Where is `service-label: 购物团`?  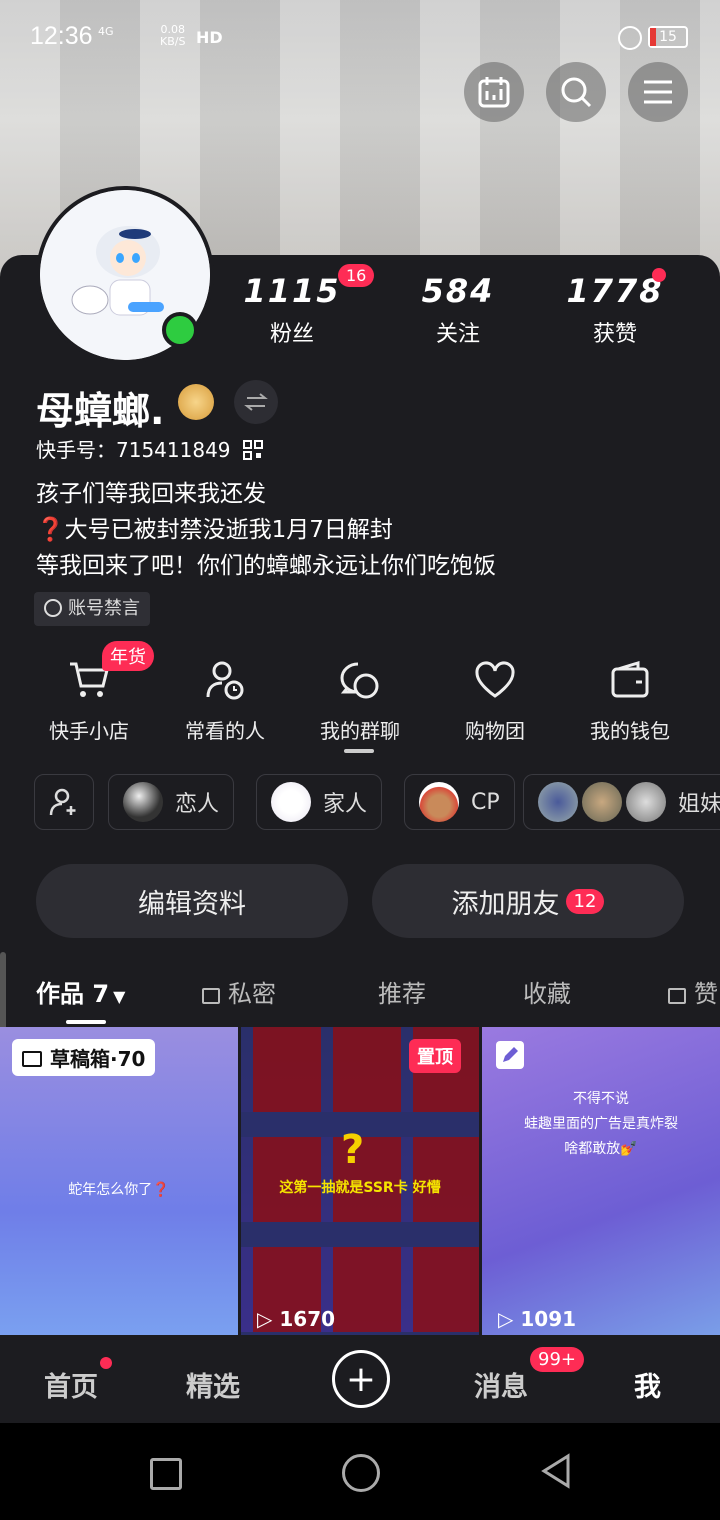
service-label: 购物团 is located at coordinates (495, 731).